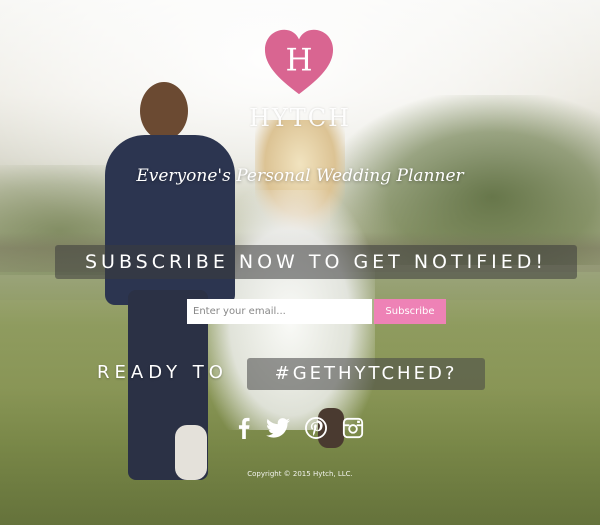  Describe the element at coordinates (244, 428) in the screenshot. I see `facebook-icon` at that location.